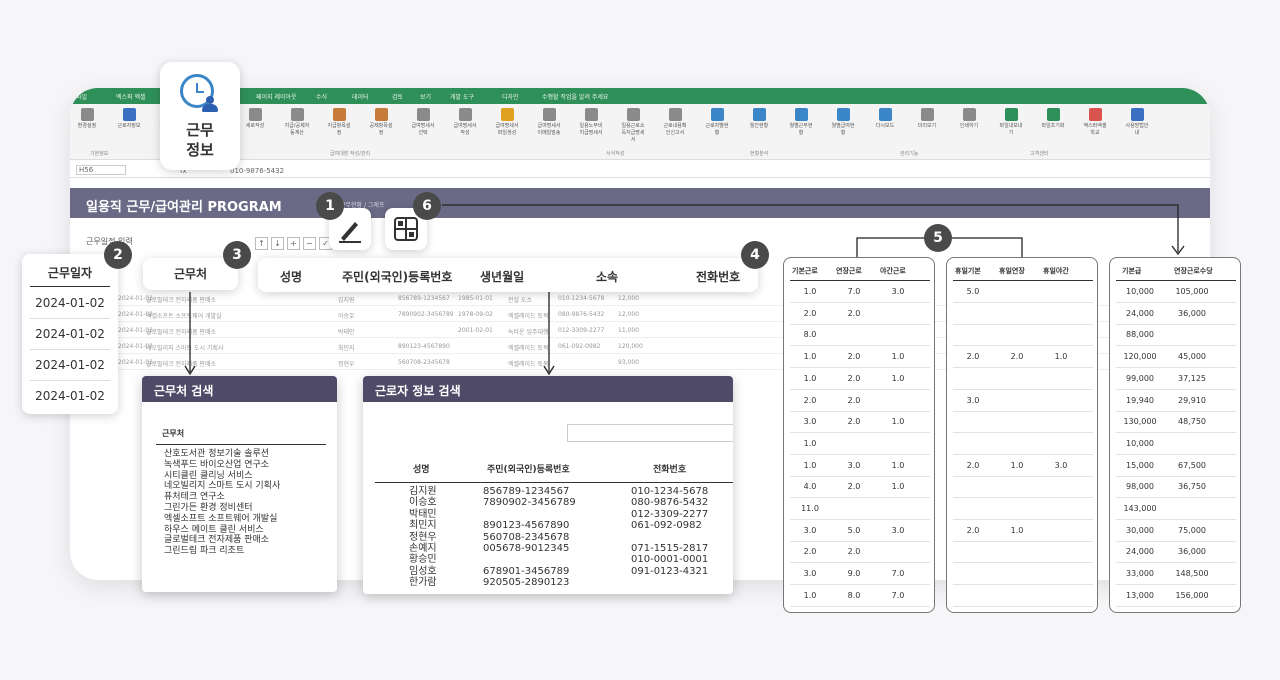 Image resolution: width=1280 pixels, height=680 pixels. Describe the element at coordinates (669, 502) in the screenshot. I see `person-cell: 080-9876-5432` at that location.